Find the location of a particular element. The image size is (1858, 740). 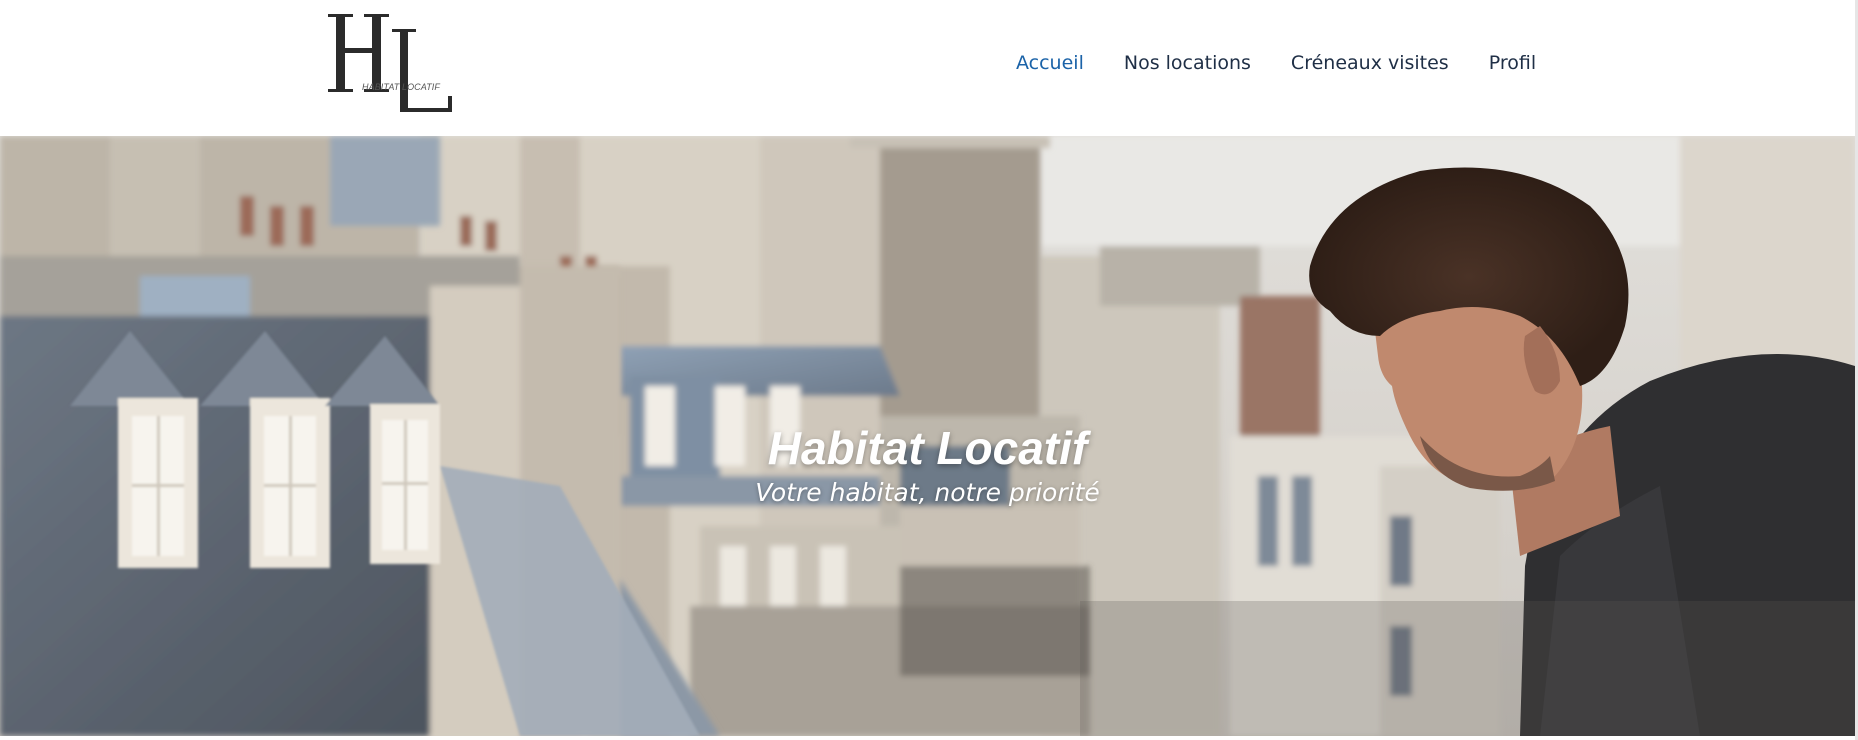

site-logo: HABITAT LOCATIF is located at coordinates (392, 66).